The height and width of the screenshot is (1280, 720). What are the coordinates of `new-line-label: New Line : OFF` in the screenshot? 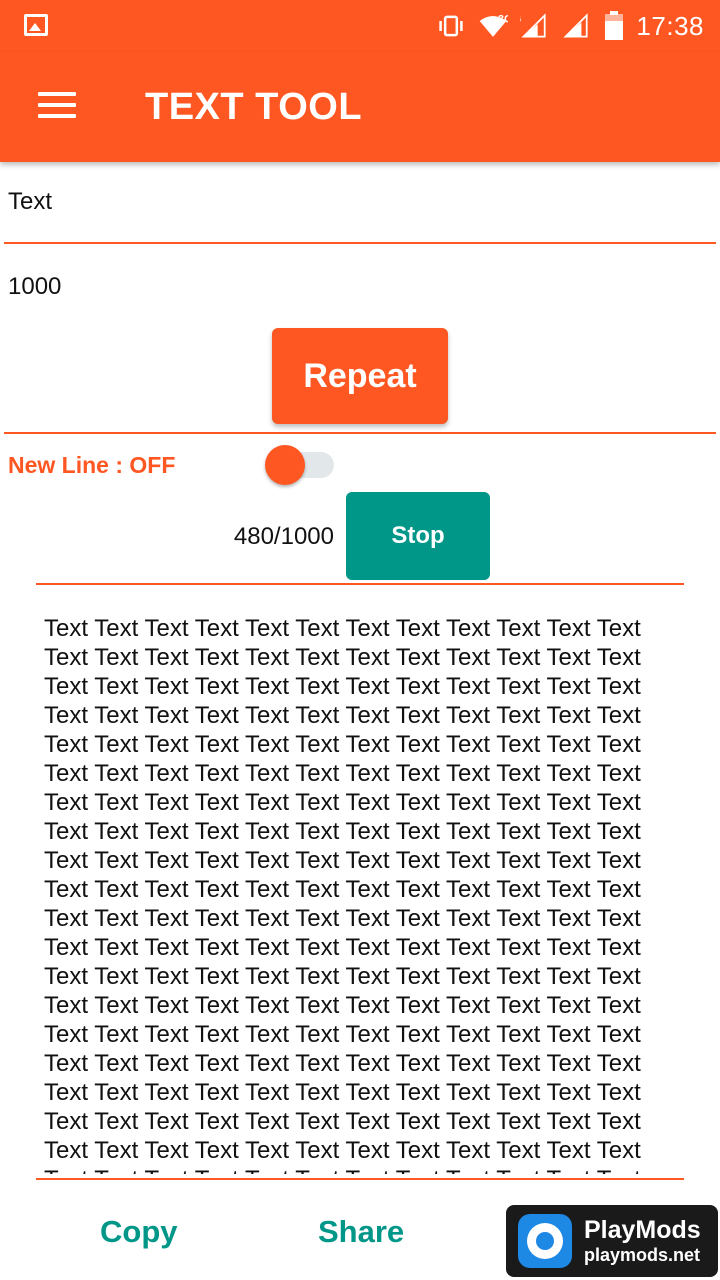 It's located at (92, 465).